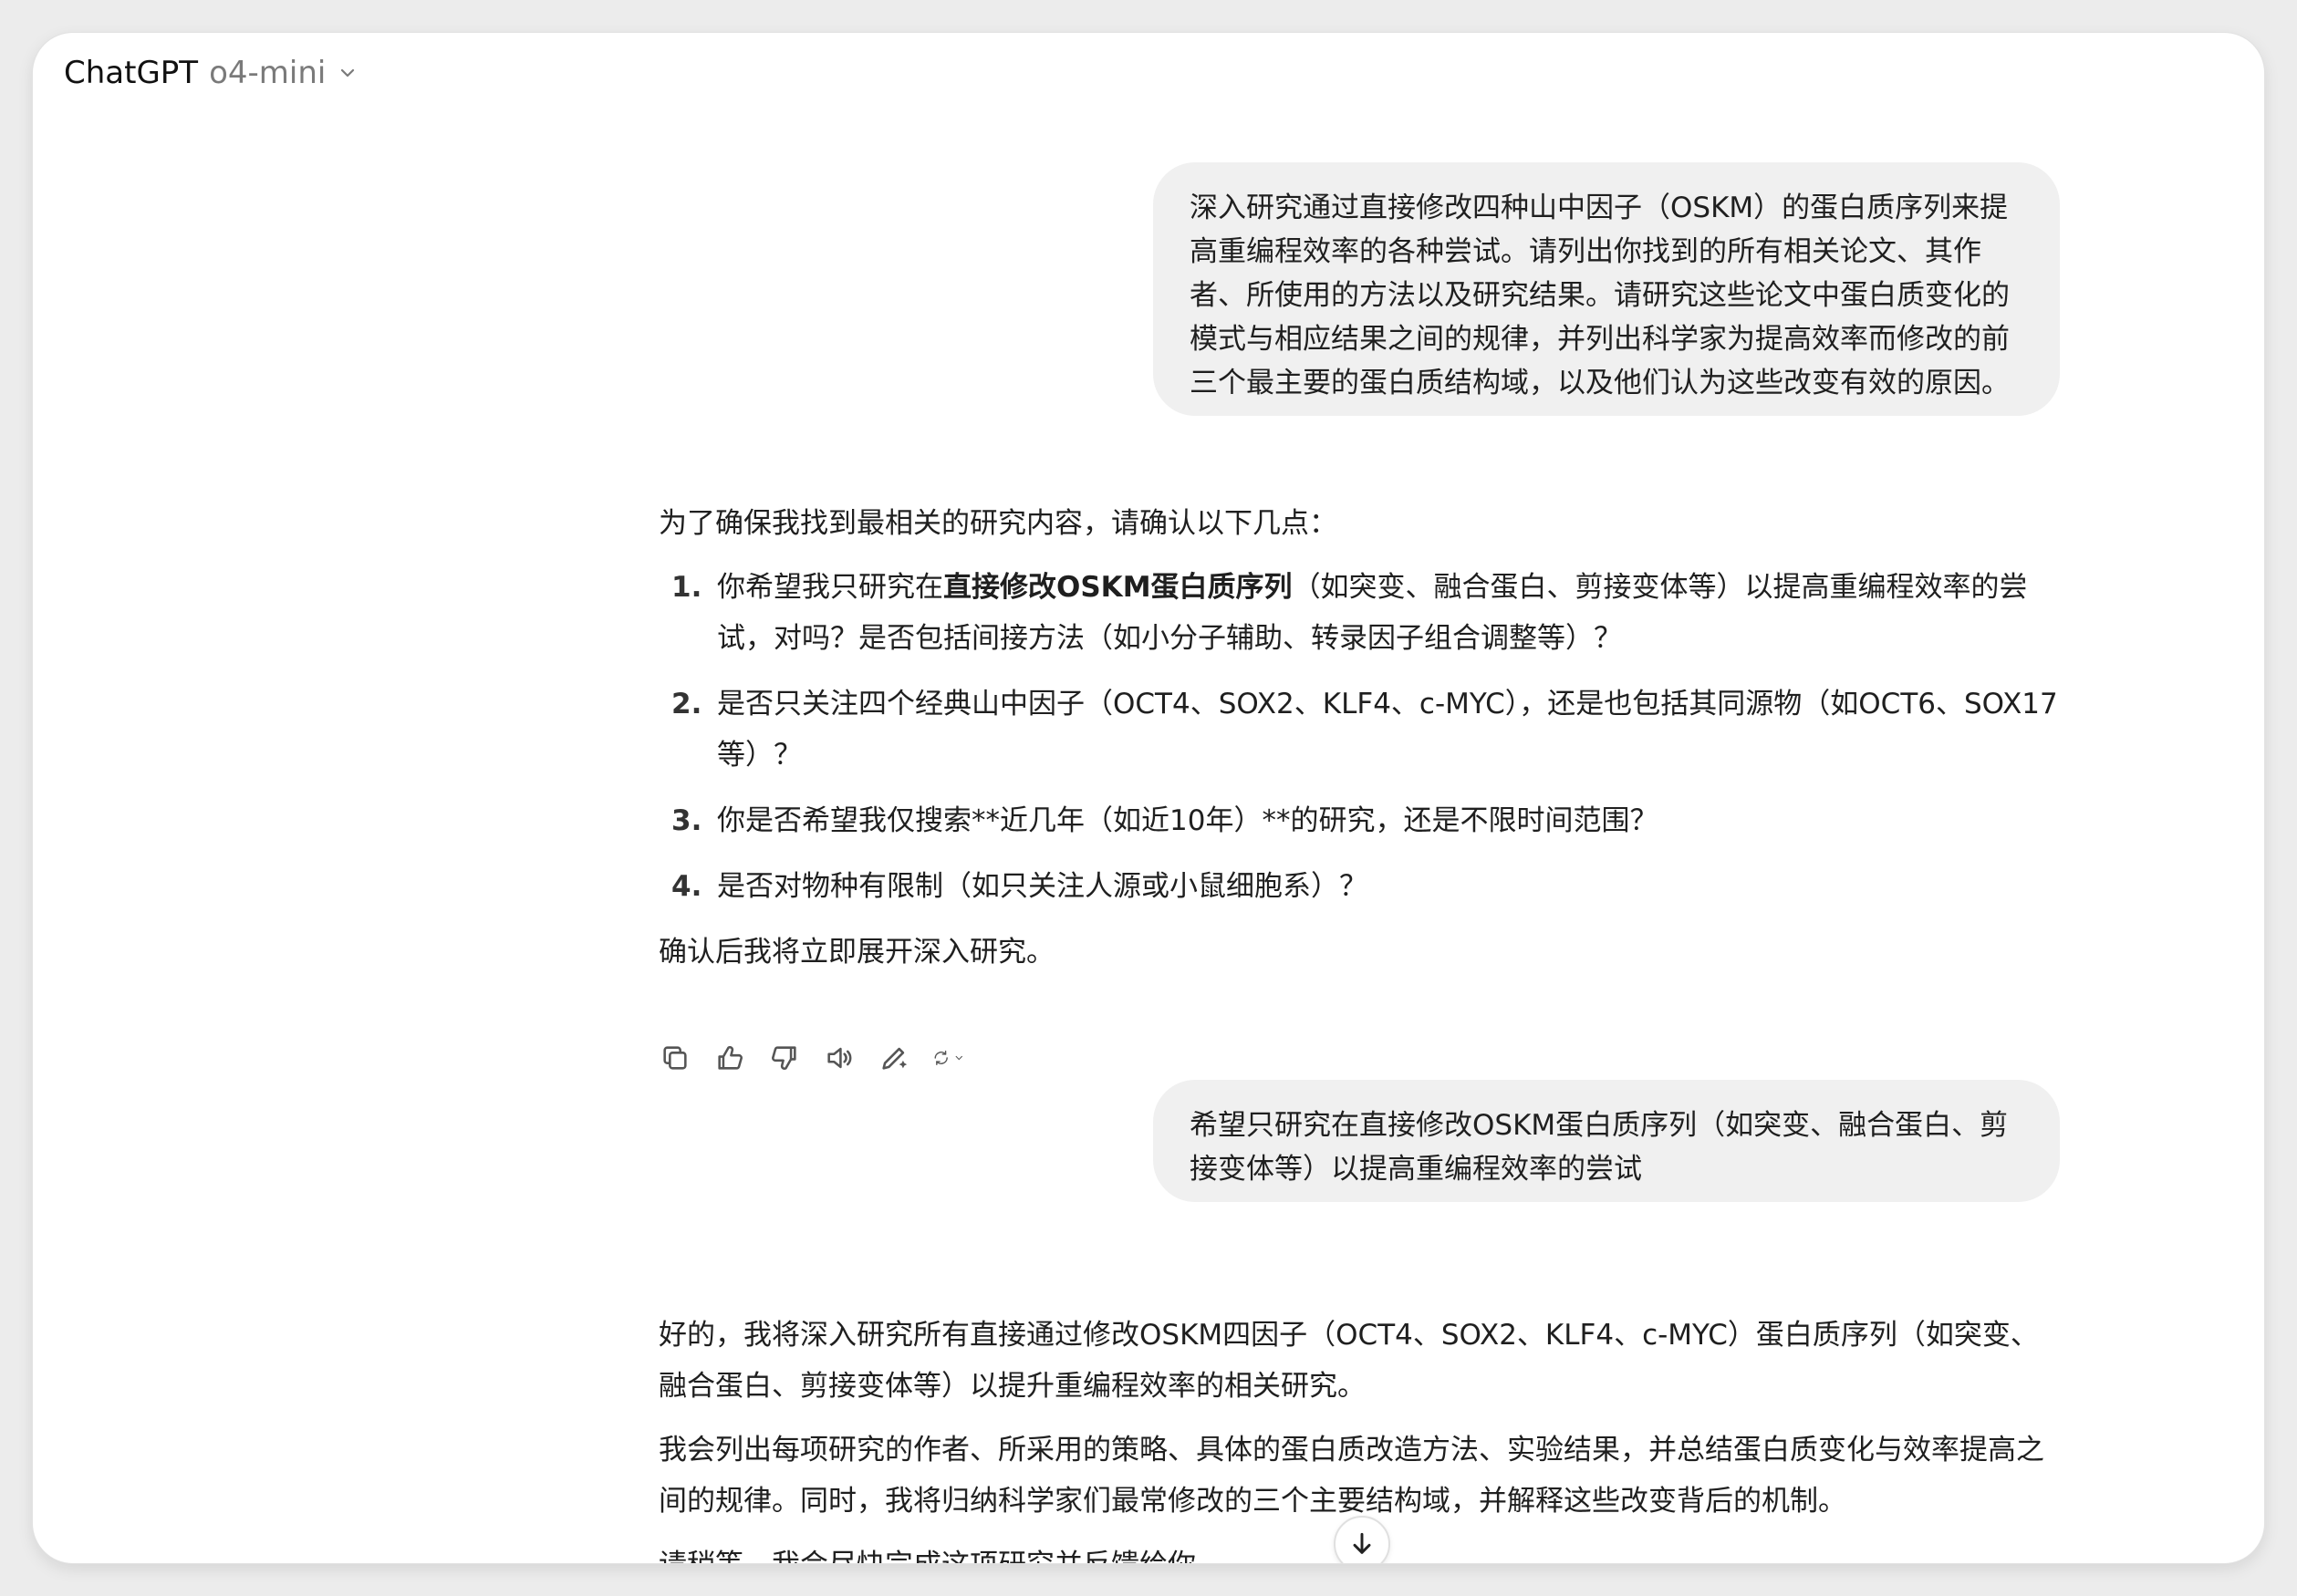 This screenshot has width=2297, height=1596. What do you see at coordinates (686, 704) in the screenshot?
I see `list-number: 2.` at bounding box center [686, 704].